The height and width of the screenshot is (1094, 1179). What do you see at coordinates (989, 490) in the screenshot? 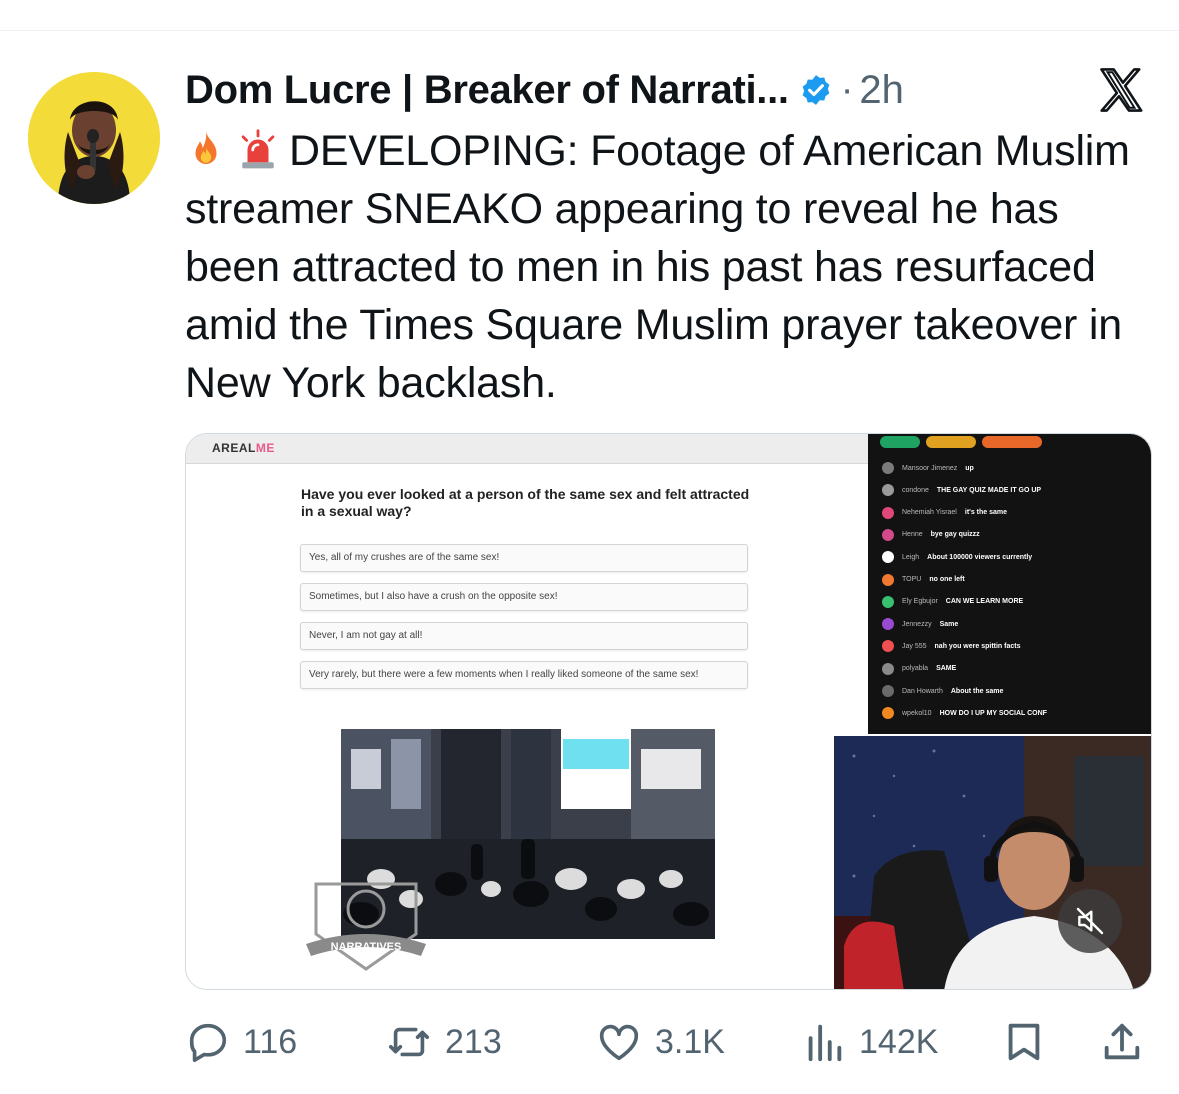
I see `chat-message-text: THE GAY QUIZ MADE IT GO UP` at bounding box center [989, 490].